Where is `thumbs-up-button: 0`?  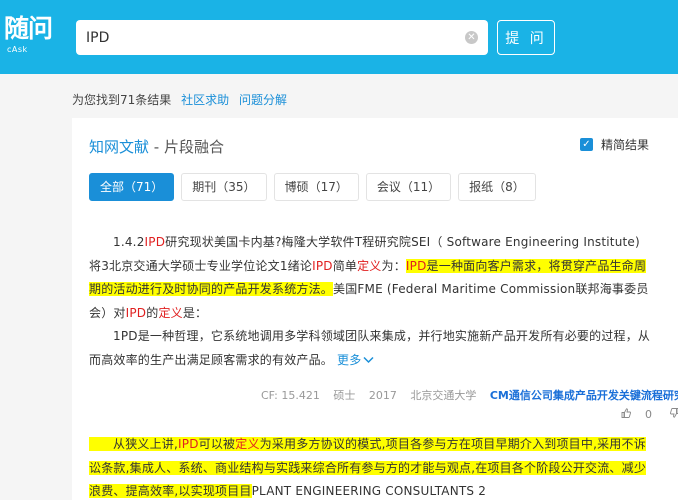 thumbs-up-button: 0 is located at coordinates (636, 414).